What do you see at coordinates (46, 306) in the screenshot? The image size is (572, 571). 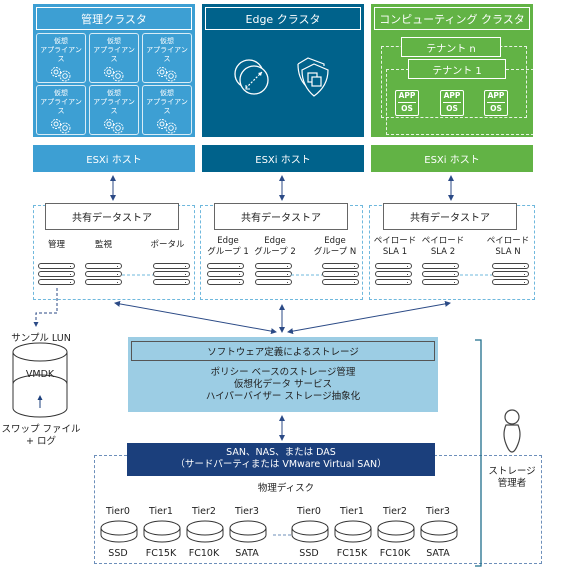 I see `lun-connector` at bounding box center [46, 306].